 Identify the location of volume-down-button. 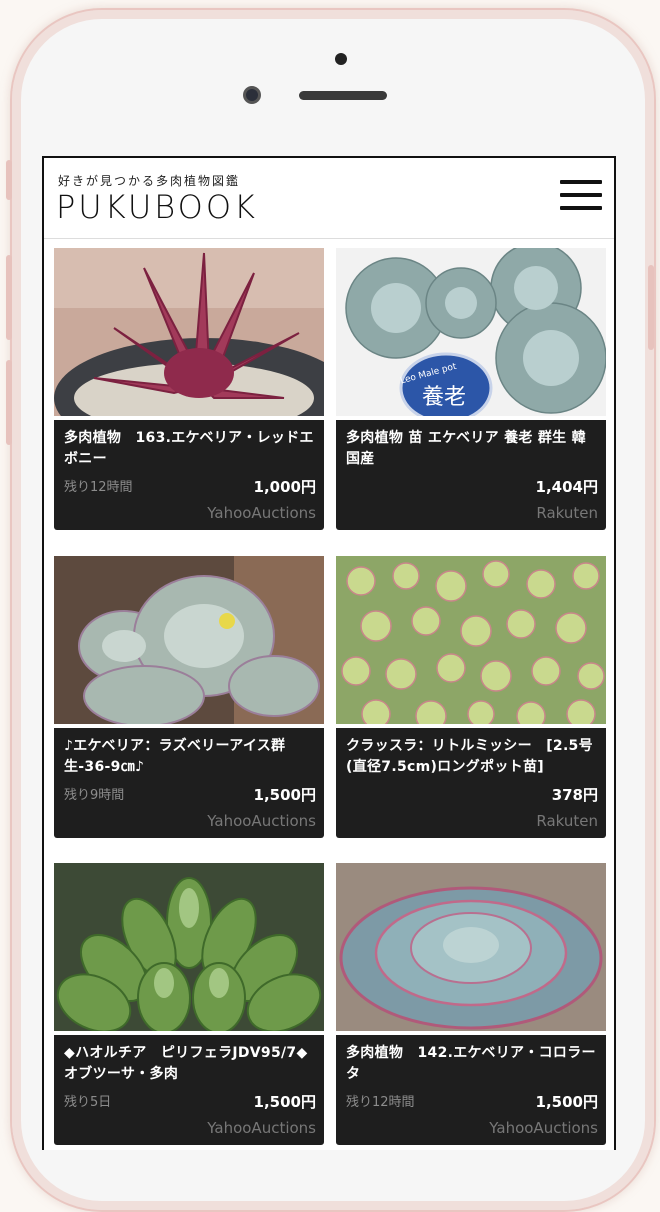
(9, 402).